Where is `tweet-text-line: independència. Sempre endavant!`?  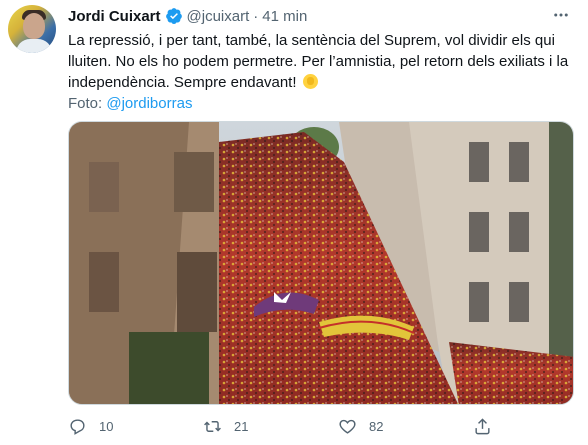 tweet-text-line: independència. Sempre endavant! is located at coordinates (320, 82).